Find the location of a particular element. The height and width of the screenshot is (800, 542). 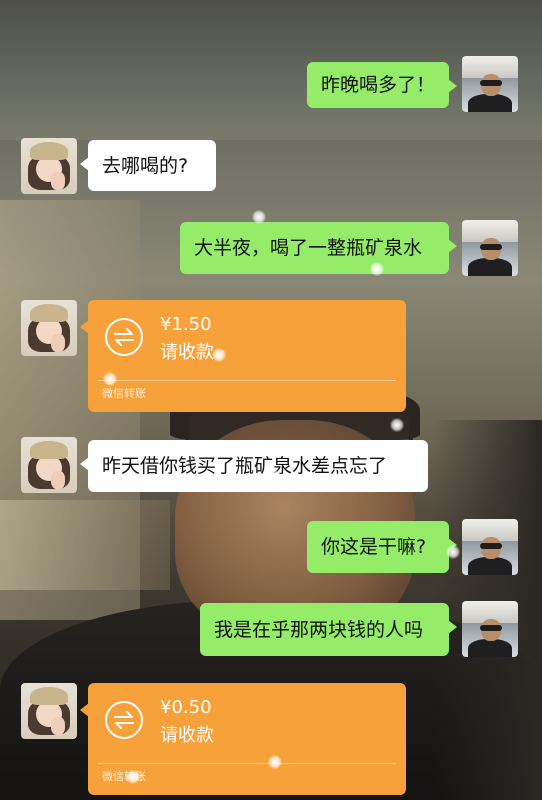

message-bubble-outgoing: 我是在乎那两块钱的人吗 is located at coordinates (328, 629).